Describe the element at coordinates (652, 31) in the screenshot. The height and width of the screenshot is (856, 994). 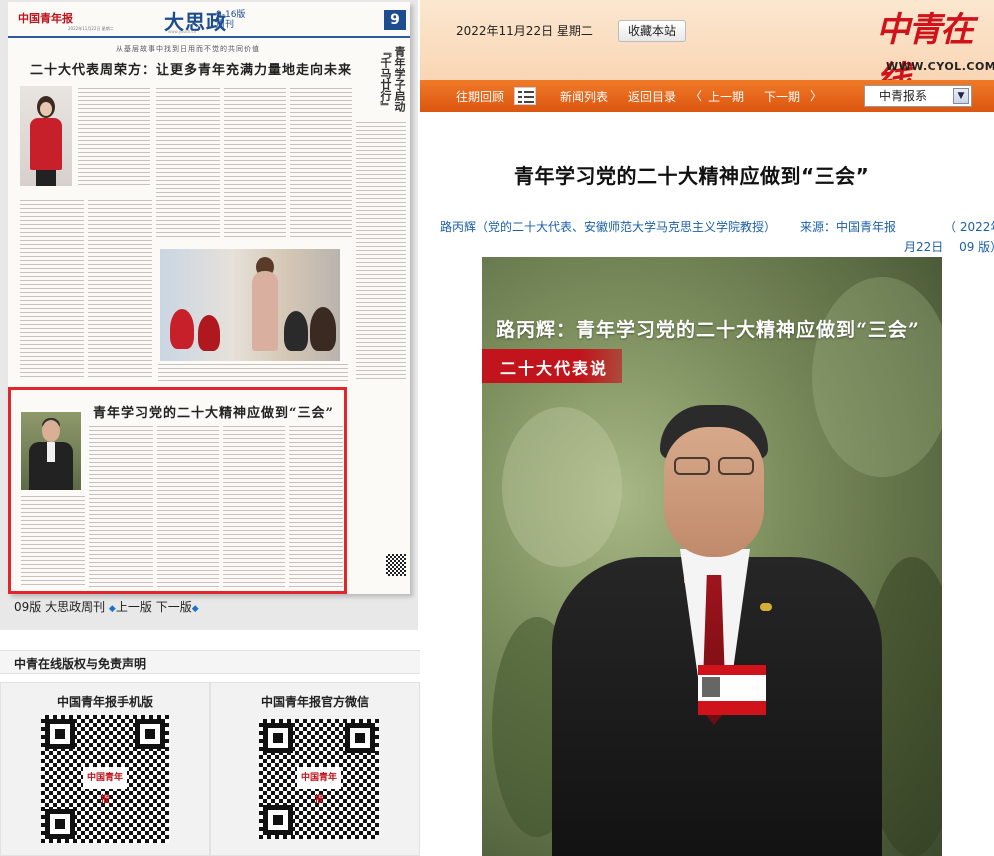
I see `favorite-button: 收藏本站` at that location.